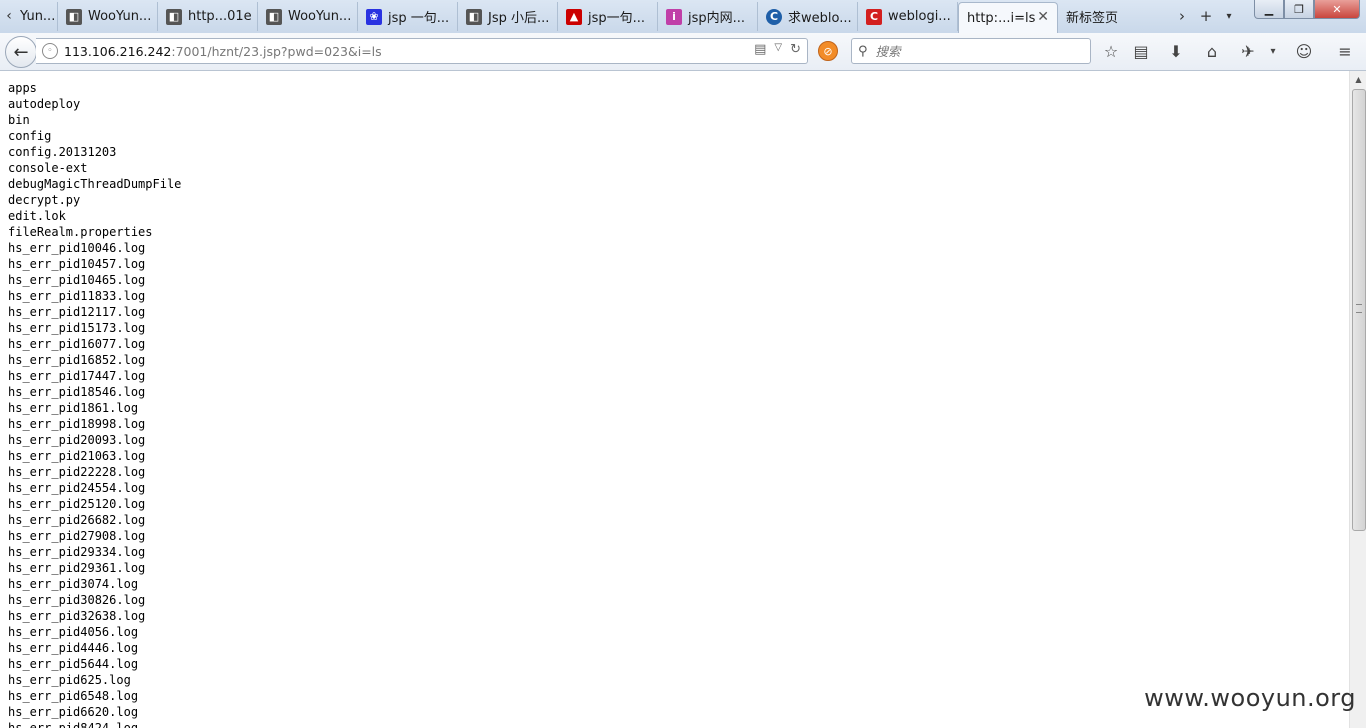 This screenshot has width=1366, height=728. I want to click on tab: 新标签页, so click(1108, 16).